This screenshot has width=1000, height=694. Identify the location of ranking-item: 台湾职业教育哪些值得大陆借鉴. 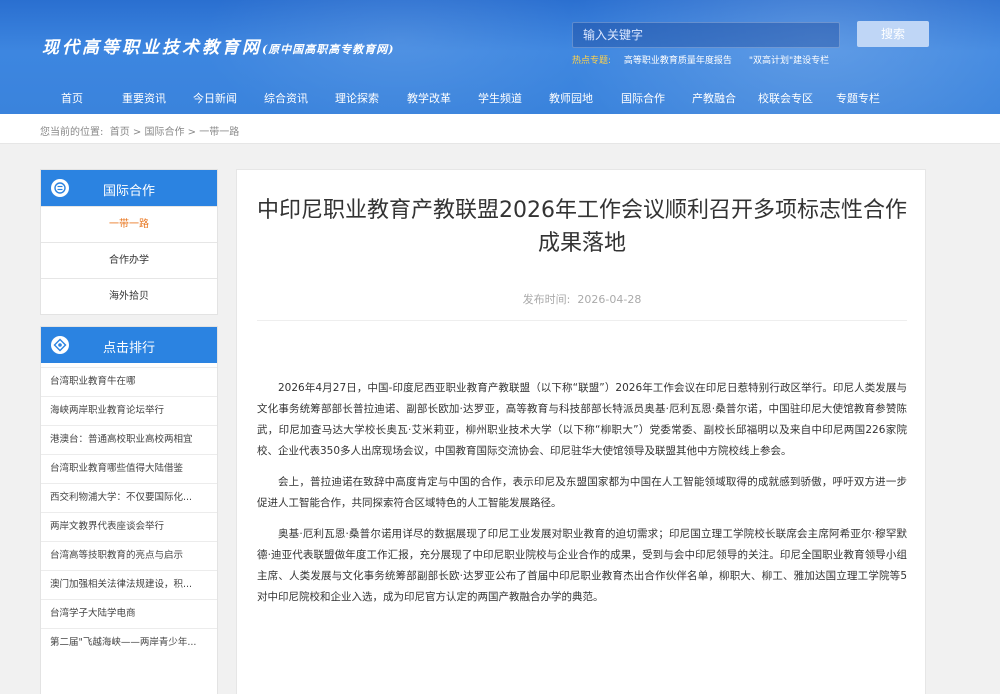
(129, 468).